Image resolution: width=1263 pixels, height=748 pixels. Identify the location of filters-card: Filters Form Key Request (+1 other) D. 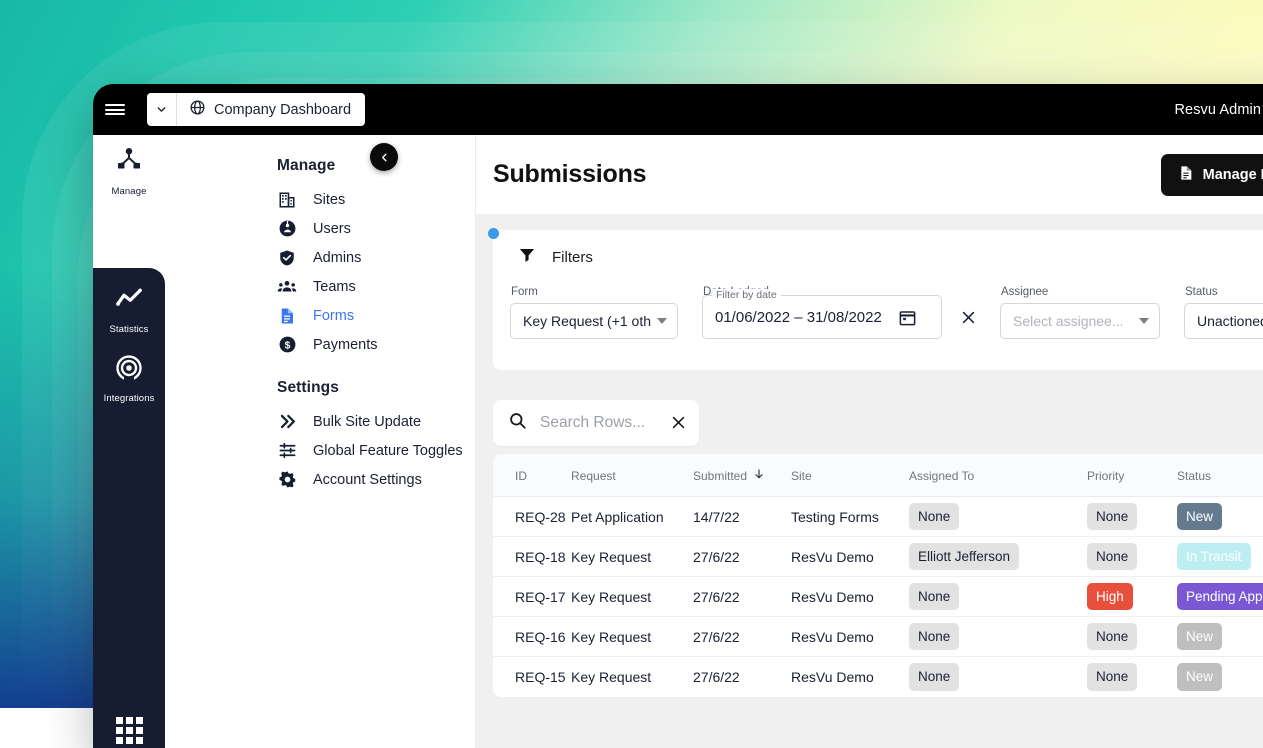
(878, 300).